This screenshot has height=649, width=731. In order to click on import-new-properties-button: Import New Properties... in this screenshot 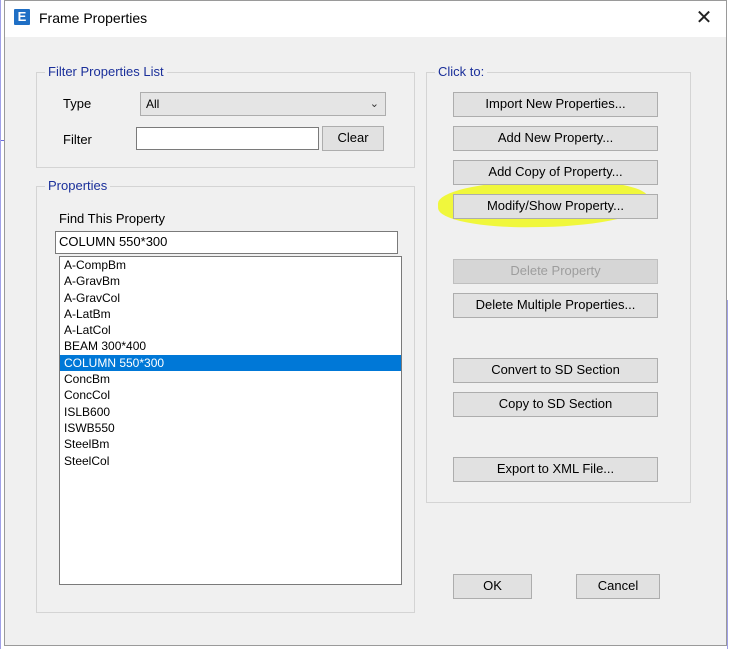, I will do `click(555, 104)`.